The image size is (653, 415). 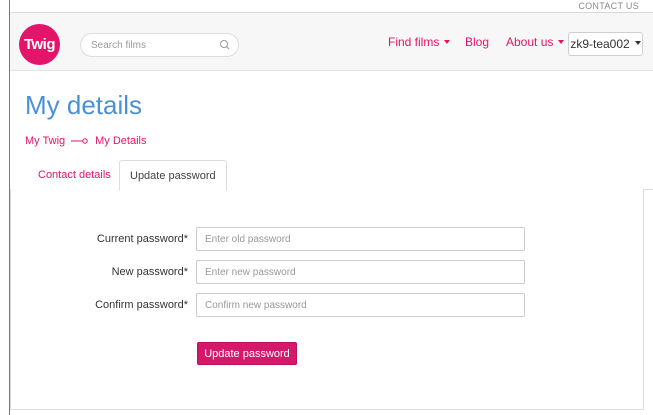 What do you see at coordinates (225, 45) in the screenshot?
I see `search-icon` at bounding box center [225, 45].